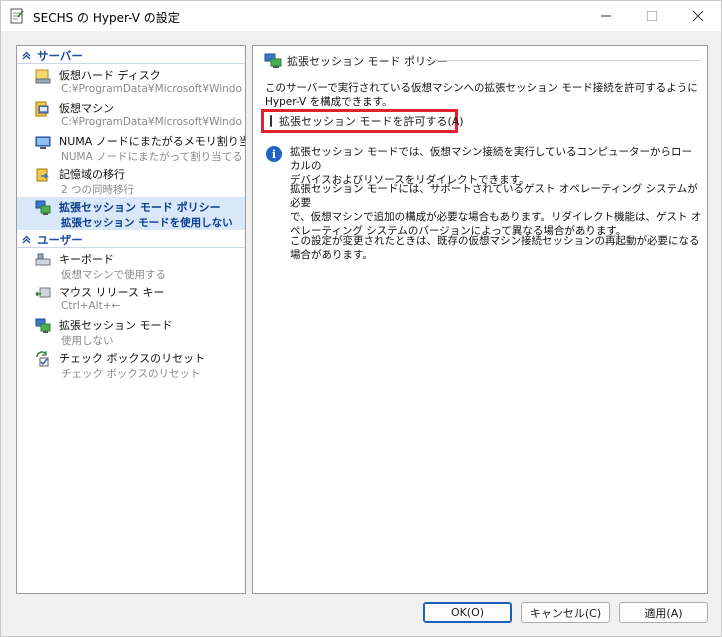  I want to click on nav-item-subtitle: チェック ボックスのリセット, so click(131, 374).